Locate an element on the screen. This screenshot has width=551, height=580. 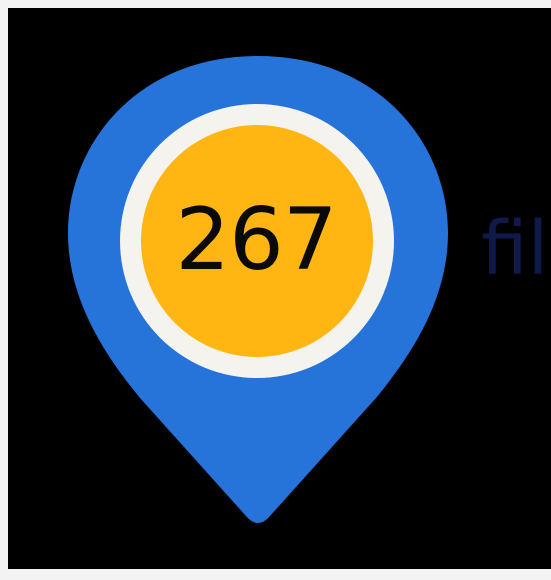
pin-count-label: 267 is located at coordinates (256, 240).